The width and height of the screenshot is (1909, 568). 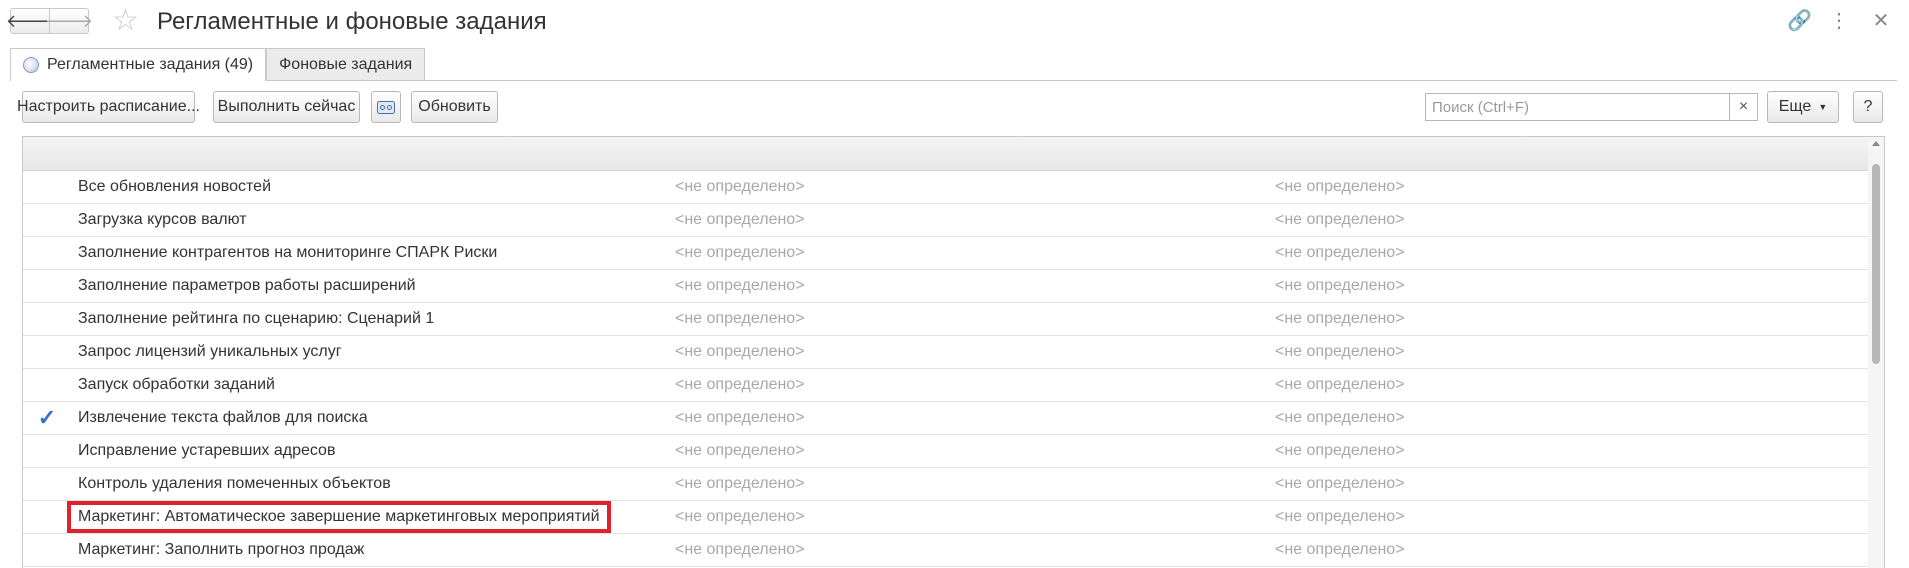 I want to click on star-icon: ☆, so click(x=125, y=21).